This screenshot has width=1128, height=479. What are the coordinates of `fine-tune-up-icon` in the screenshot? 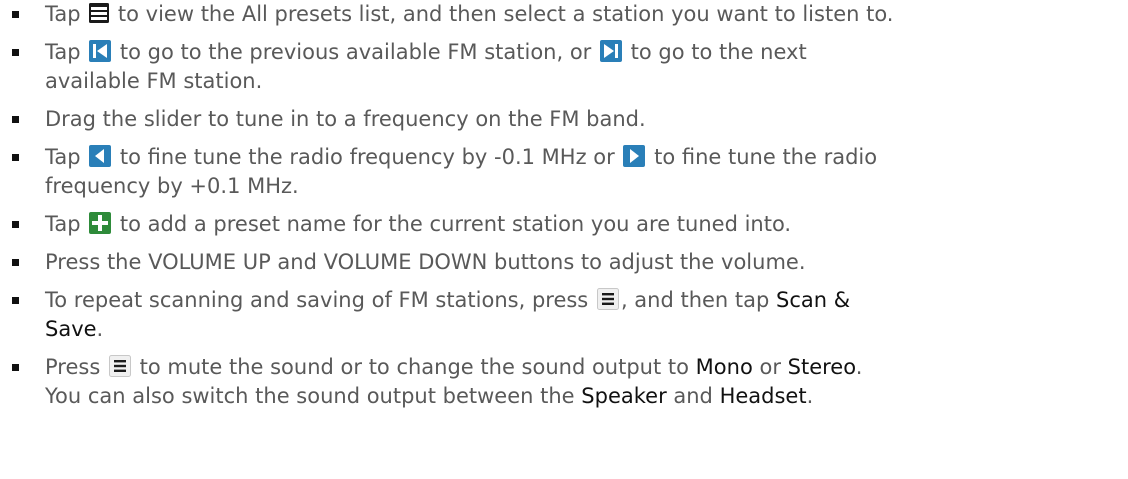 It's located at (634, 156).